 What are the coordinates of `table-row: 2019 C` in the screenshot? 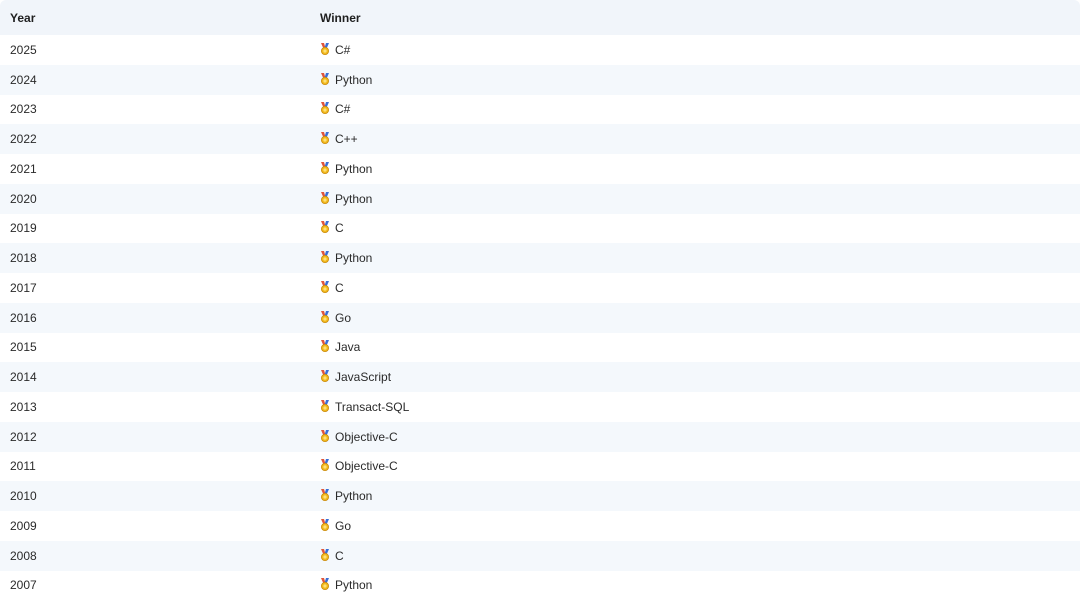 It's located at (540, 228).